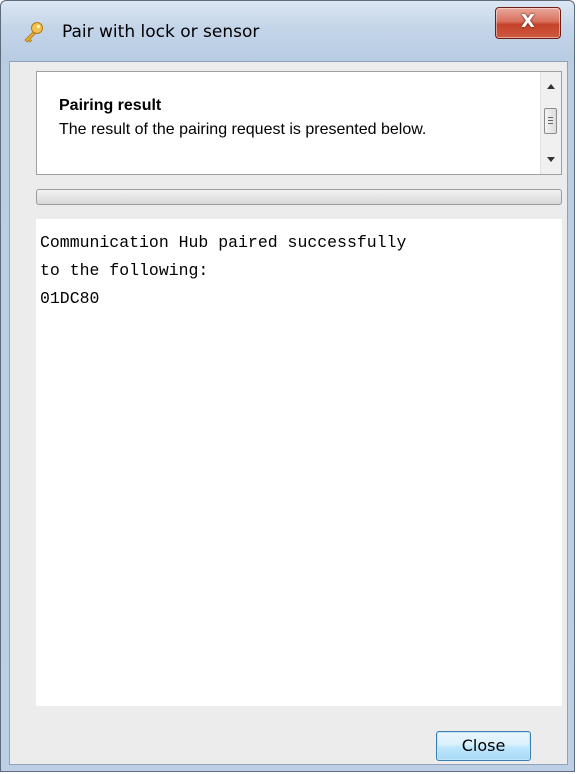 This screenshot has width=577, height=774. What do you see at coordinates (33, 32) in the screenshot?
I see `key-icon` at bounding box center [33, 32].